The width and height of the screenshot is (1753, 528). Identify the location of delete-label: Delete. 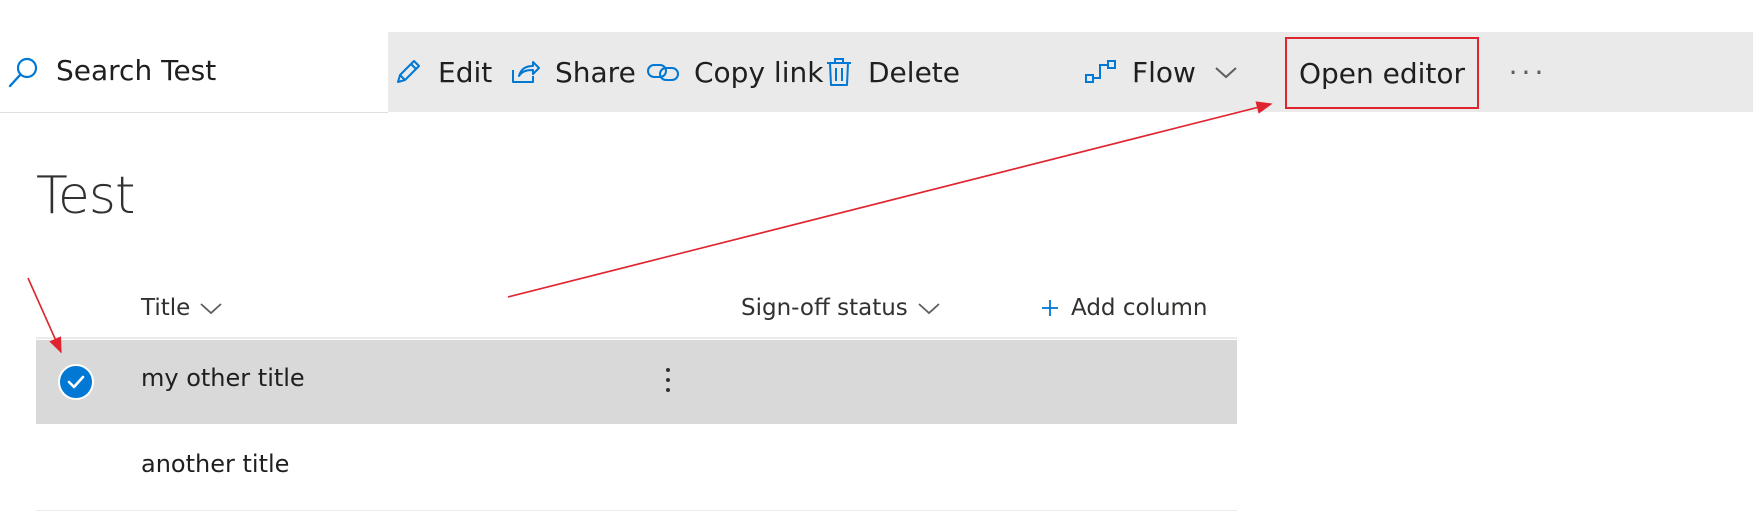
(914, 72).